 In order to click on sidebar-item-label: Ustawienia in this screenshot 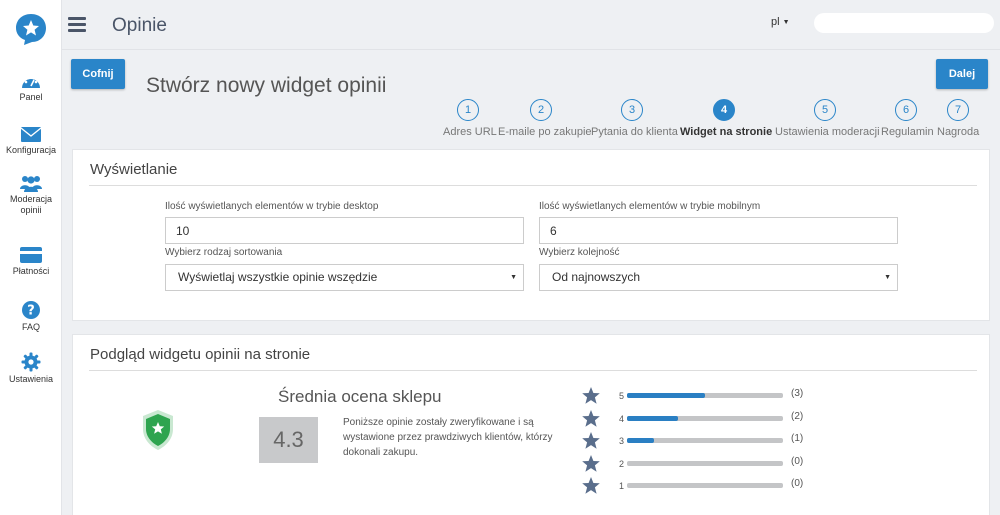, I will do `click(31, 379)`.